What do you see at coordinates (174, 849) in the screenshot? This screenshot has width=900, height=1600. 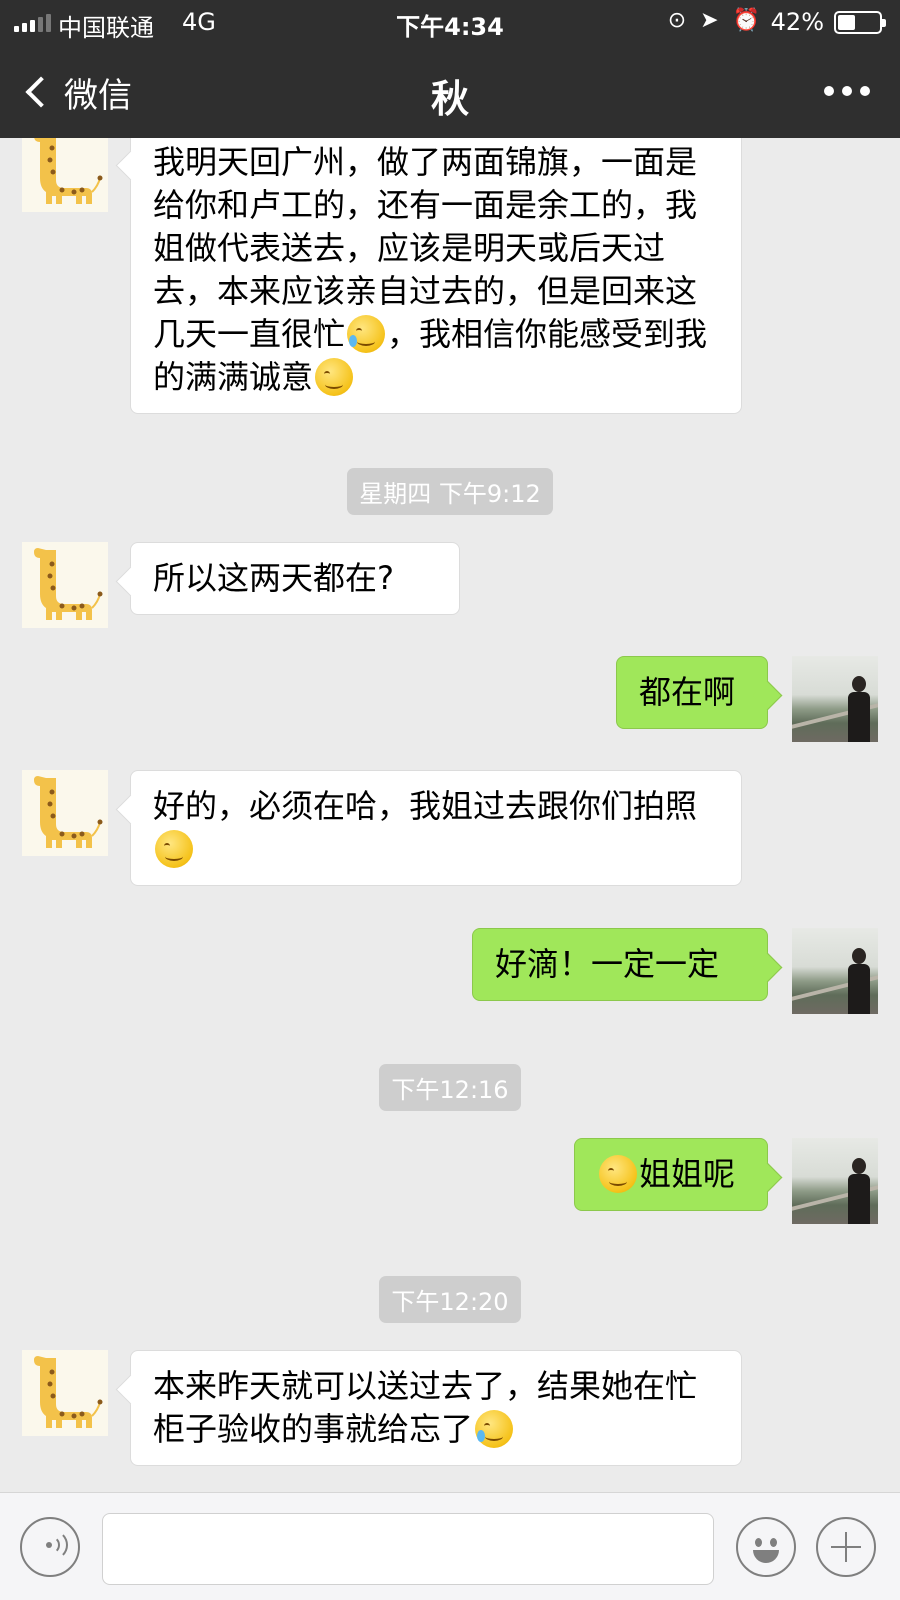 I see `skeptical-emoji` at bounding box center [174, 849].